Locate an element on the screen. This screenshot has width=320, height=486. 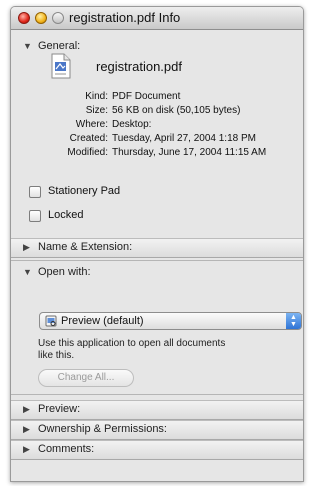
pdf-file-icon is located at coordinates (61, 66).